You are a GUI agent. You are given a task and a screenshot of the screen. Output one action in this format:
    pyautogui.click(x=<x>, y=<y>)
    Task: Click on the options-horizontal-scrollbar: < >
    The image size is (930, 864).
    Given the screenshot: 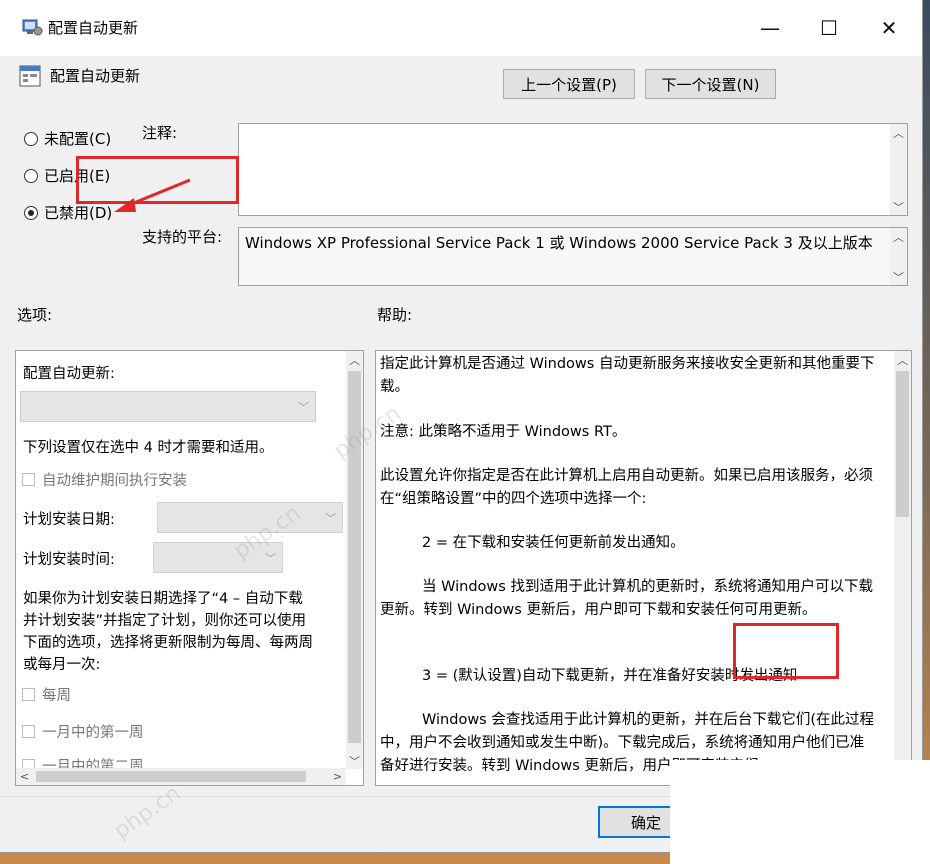 What is the action you would take?
    pyautogui.click(x=181, y=776)
    